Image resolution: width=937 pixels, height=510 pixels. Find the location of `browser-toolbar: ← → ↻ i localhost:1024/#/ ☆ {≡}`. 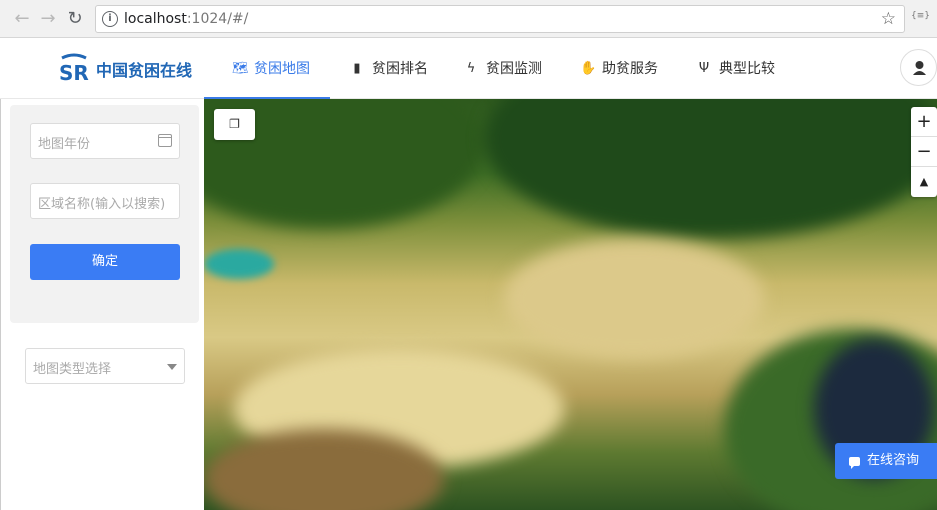

browser-toolbar: ← → ↻ i localhost:1024/#/ ☆ {≡} is located at coordinates (468, 19).